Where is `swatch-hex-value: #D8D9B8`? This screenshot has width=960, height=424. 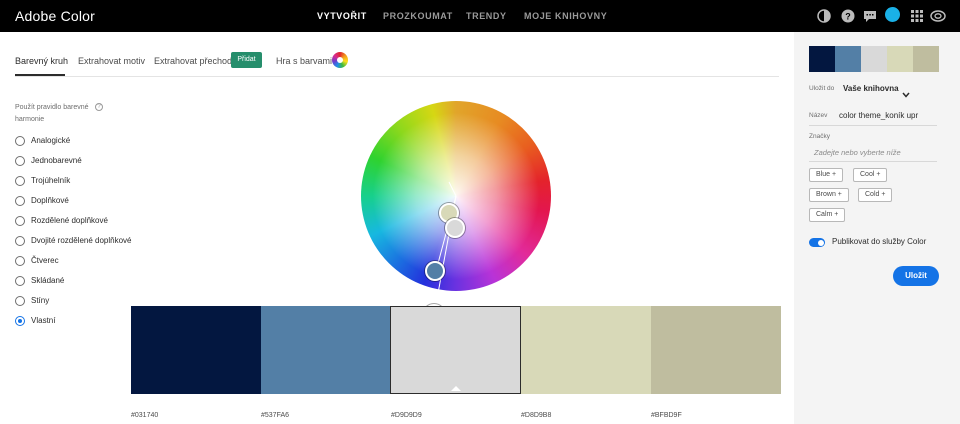 swatch-hex-value: #D8D9B8 is located at coordinates (536, 415).